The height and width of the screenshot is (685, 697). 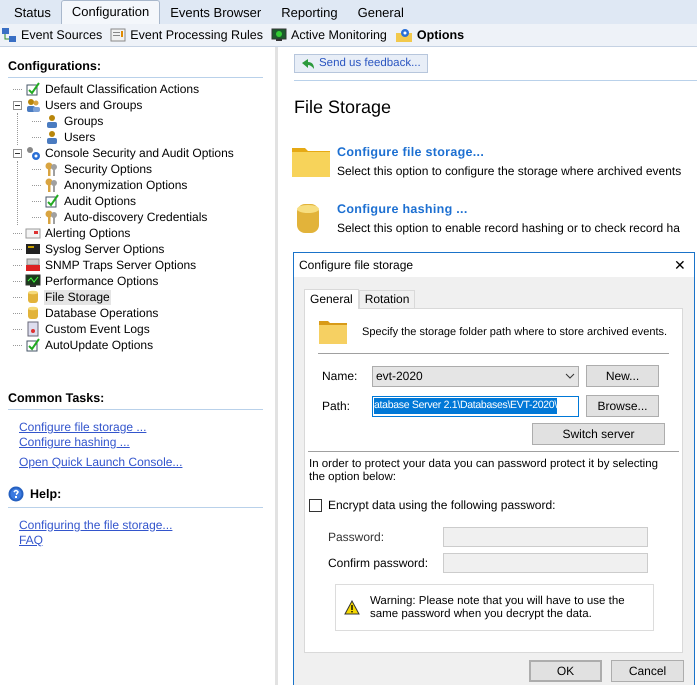 I want to click on ok-button: OK, so click(x=565, y=671).